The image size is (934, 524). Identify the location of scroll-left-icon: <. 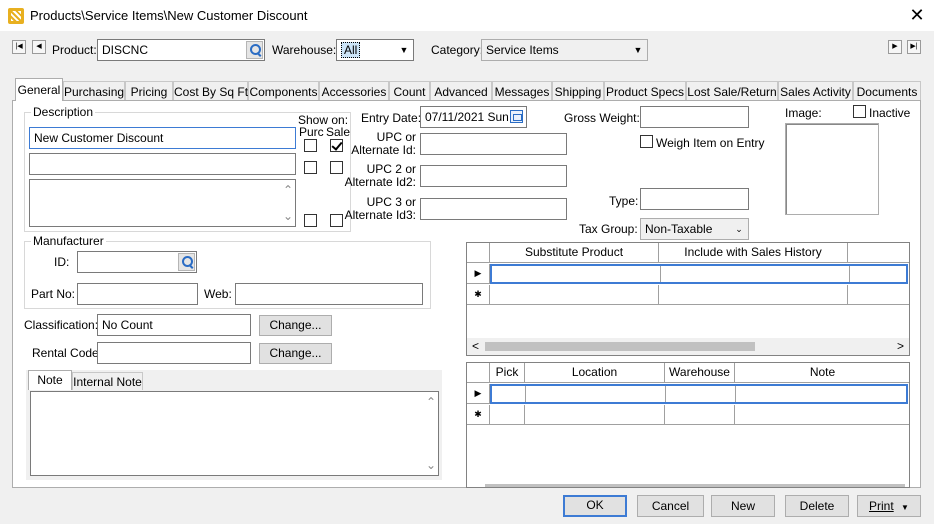
(475, 346).